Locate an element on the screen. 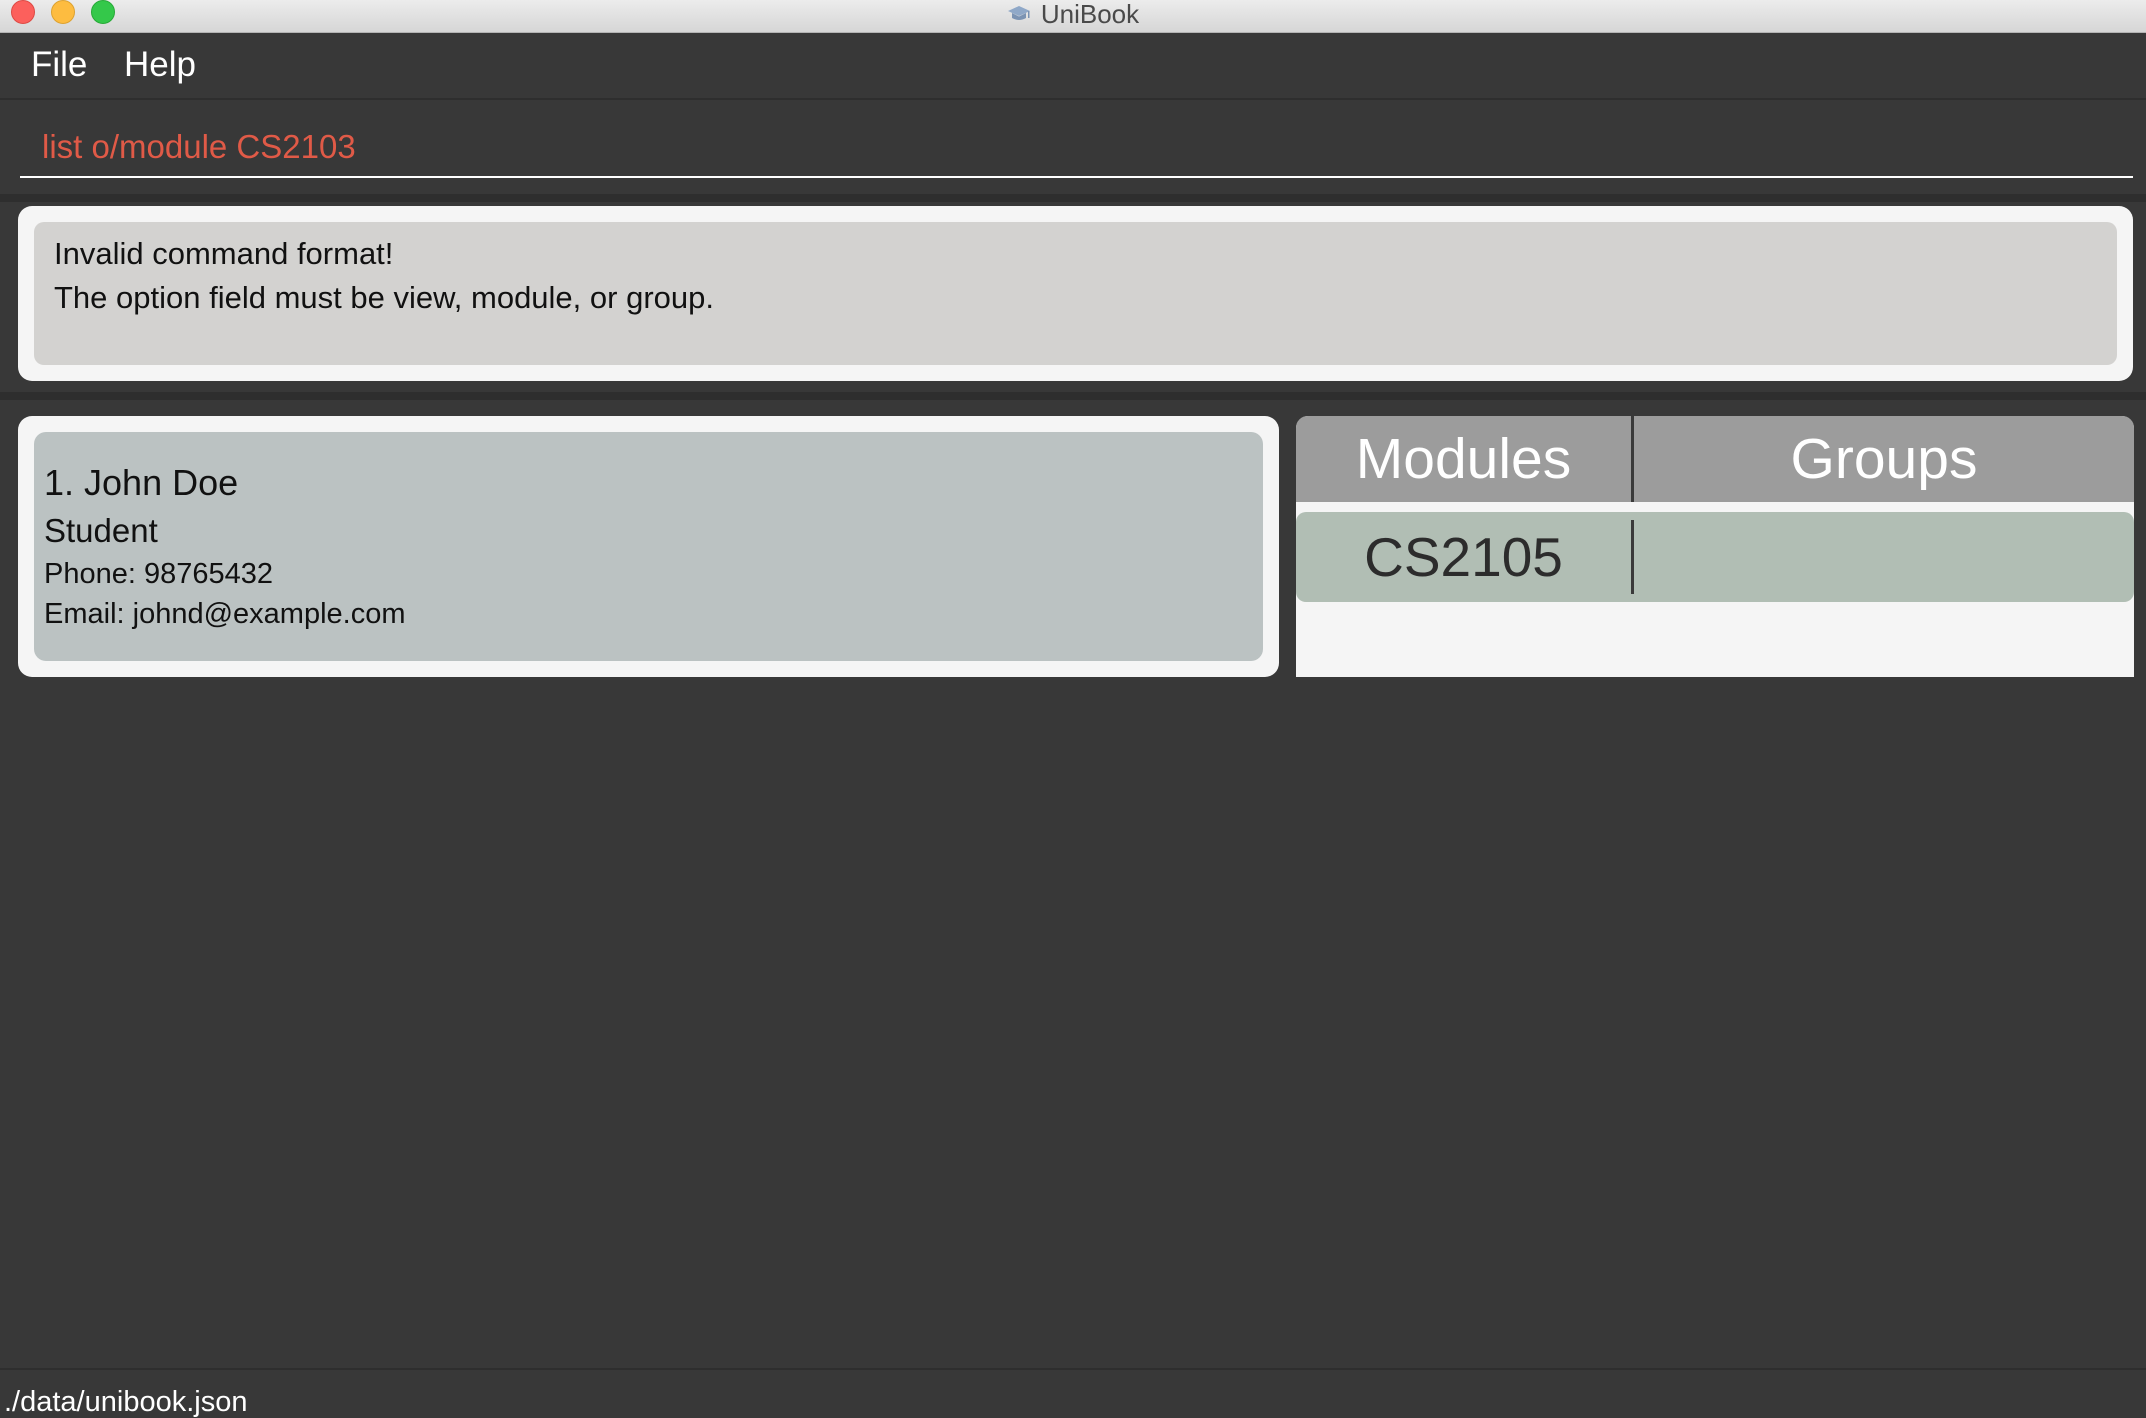  data-file-path: ./data/unibook.json is located at coordinates (126, 1402).